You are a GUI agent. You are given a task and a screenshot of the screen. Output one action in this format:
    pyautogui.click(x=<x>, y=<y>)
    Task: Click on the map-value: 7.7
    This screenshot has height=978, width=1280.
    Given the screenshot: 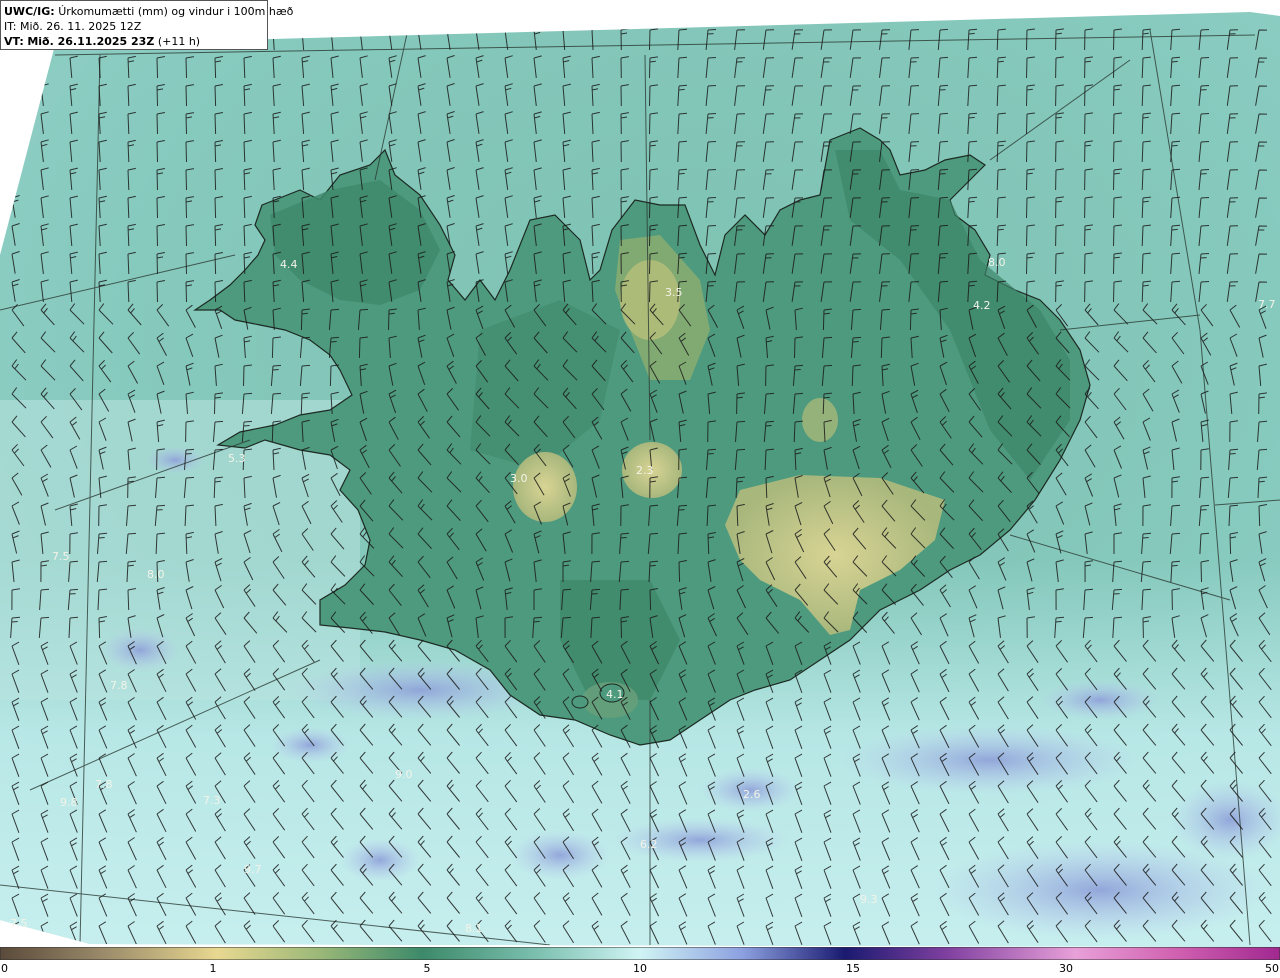 What is the action you would take?
    pyautogui.click(x=1267, y=304)
    